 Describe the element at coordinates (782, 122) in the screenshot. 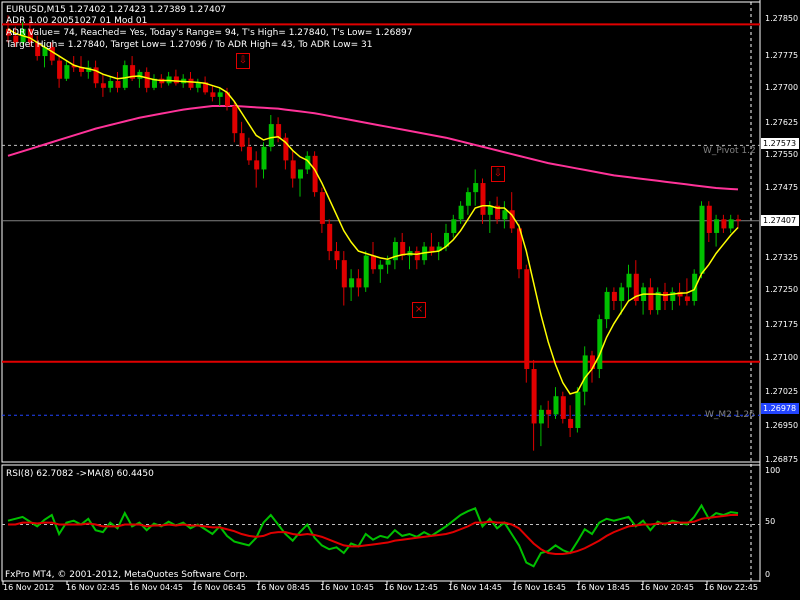

I see `price-tick-label: 1.27625` at that location.